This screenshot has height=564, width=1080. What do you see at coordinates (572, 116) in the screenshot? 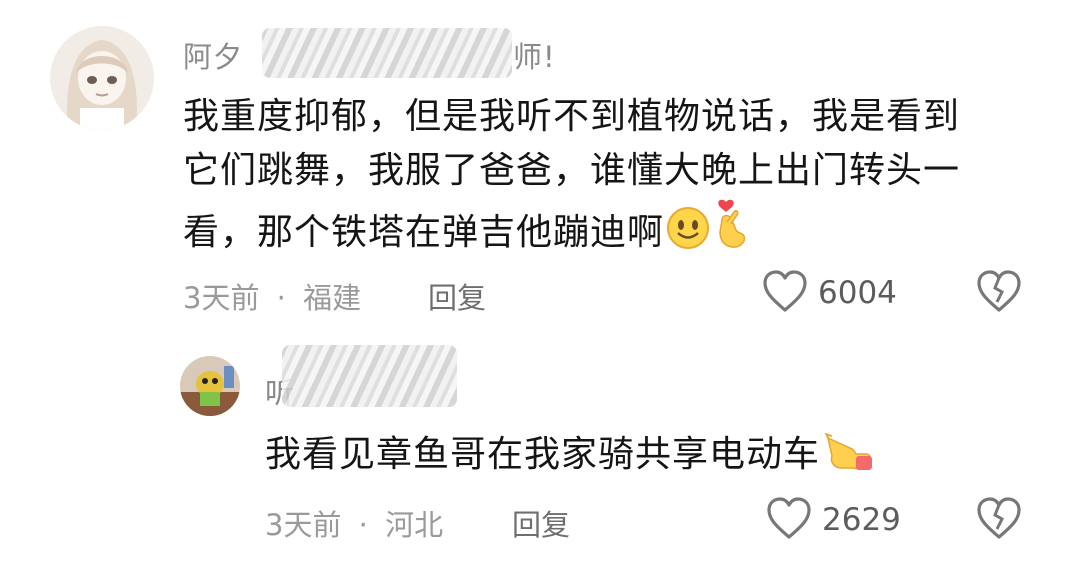
I see `comment-line: 我重度抑郁，但是我听不到植物说话，我是看到` at bounding box center [572, 116].